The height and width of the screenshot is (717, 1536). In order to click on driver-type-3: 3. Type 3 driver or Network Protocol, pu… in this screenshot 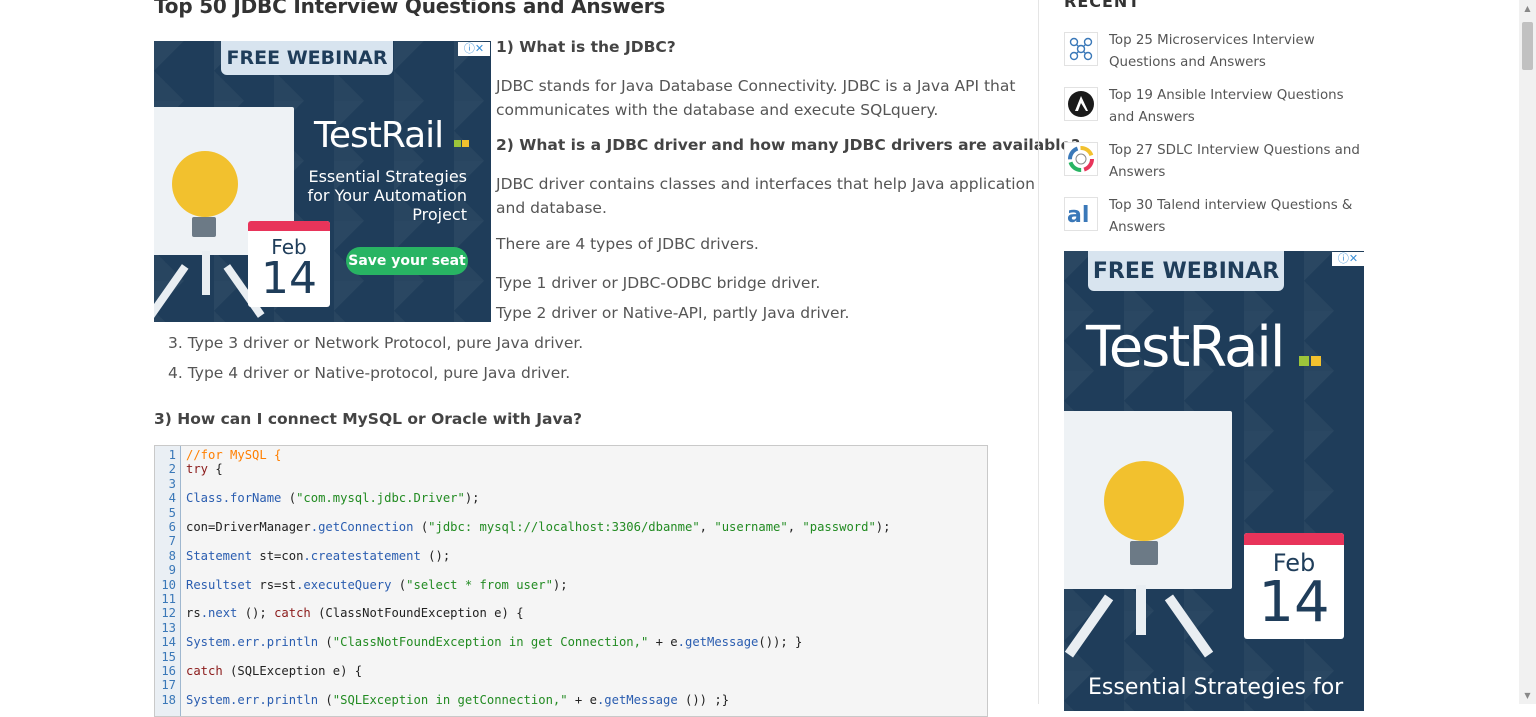, I will do `click(376, 343)`.